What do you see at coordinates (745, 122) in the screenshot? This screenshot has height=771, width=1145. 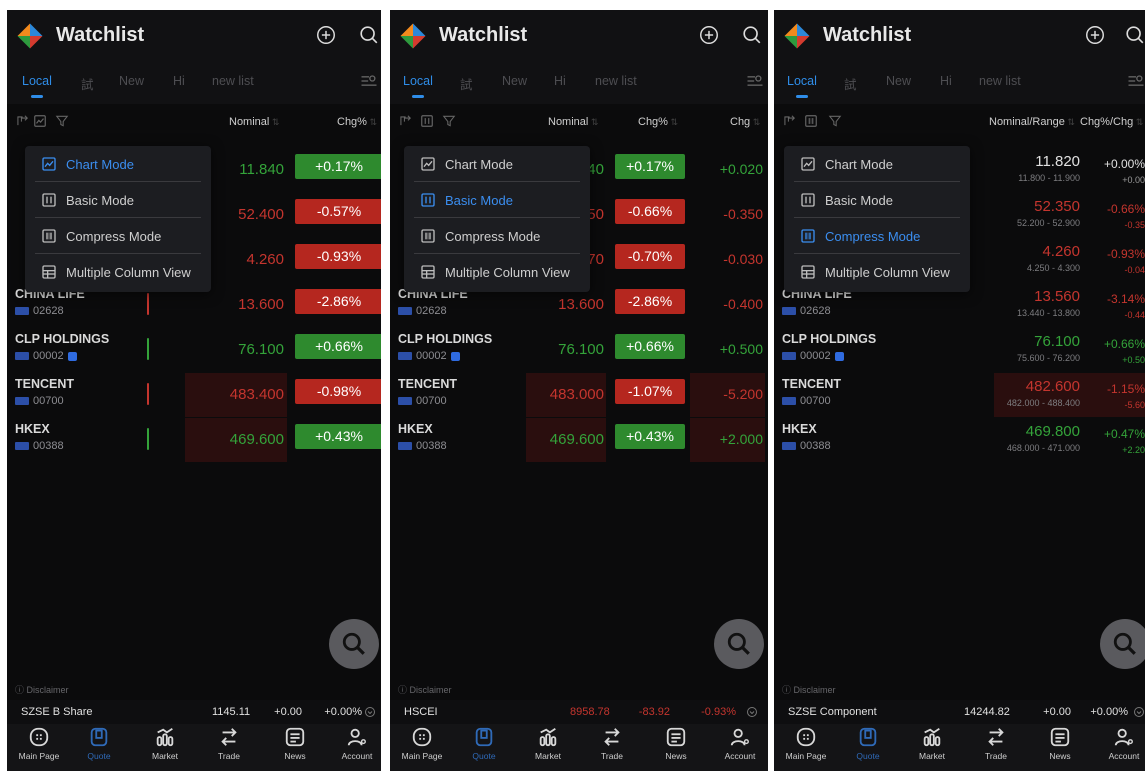 I see `column-label-2: Chg ⇅` at bounding box center [745, 122].